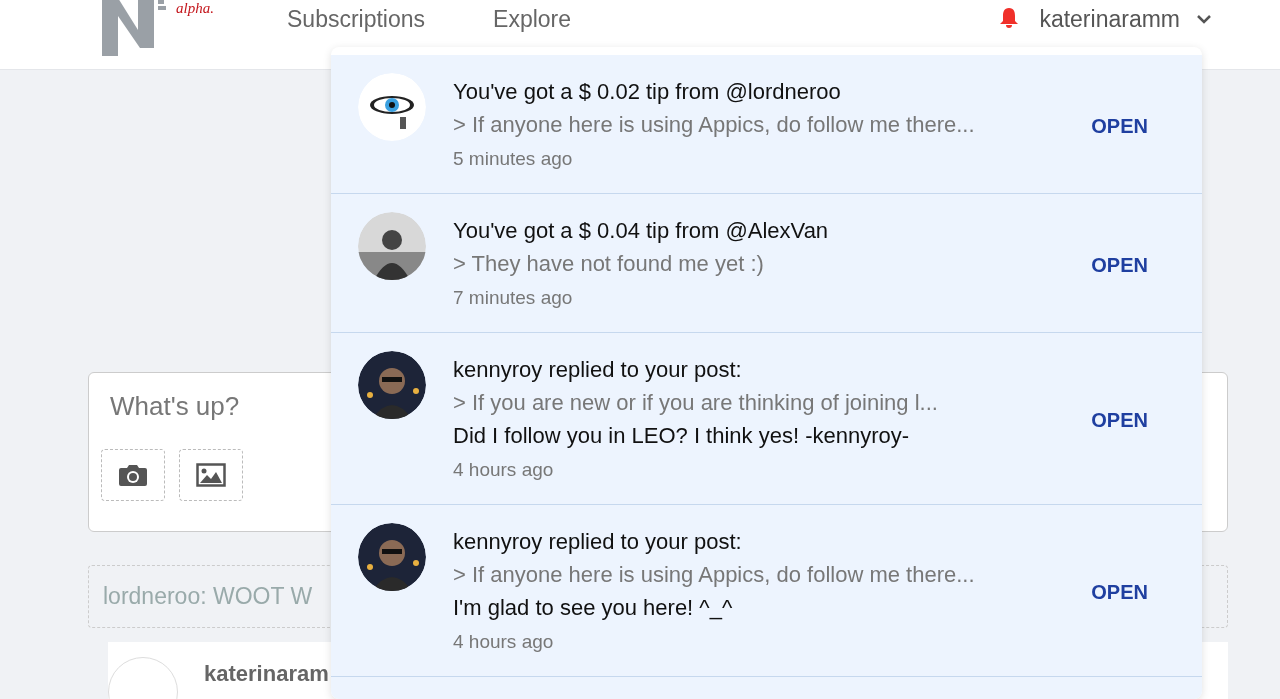 This screenshot has width=1280, height=699. What do you see at coordinates (1109, 16) in the screenshot?
I see `username-menu: katerinaramm` at bounding box center [1109, 16].